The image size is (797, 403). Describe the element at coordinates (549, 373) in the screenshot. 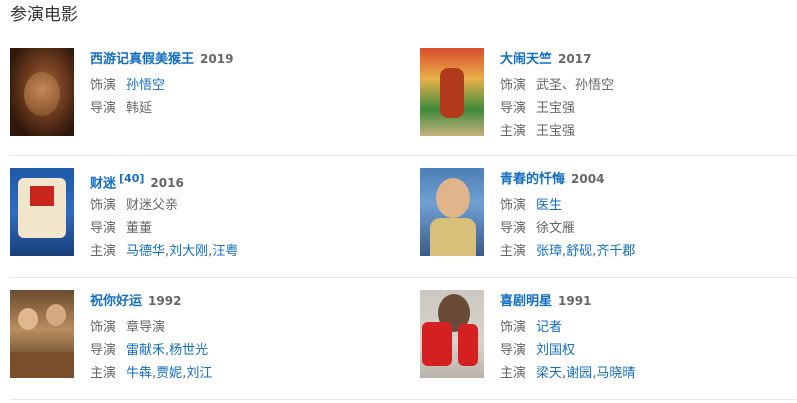

I see `starring-link: 梁天` at that location.